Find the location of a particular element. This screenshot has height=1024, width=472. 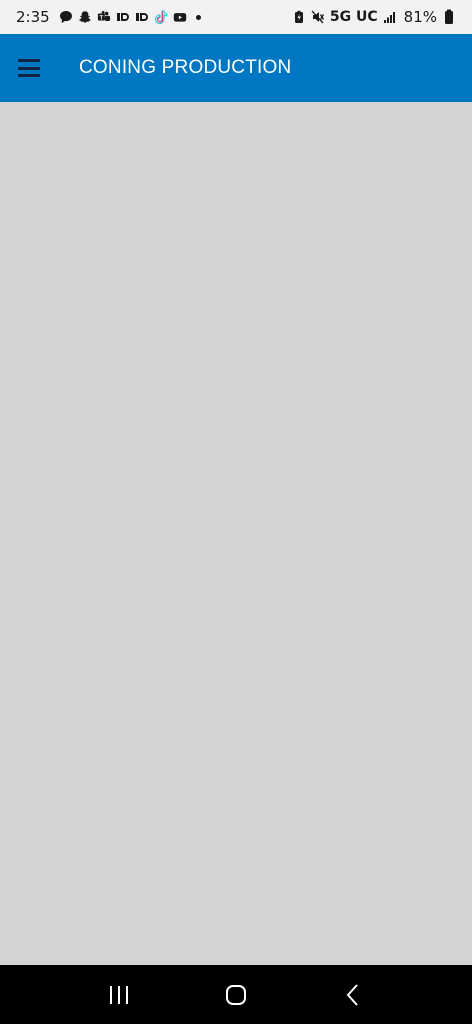

app-bar: CONING PRODUCTION is located at coordinates (236, 68).